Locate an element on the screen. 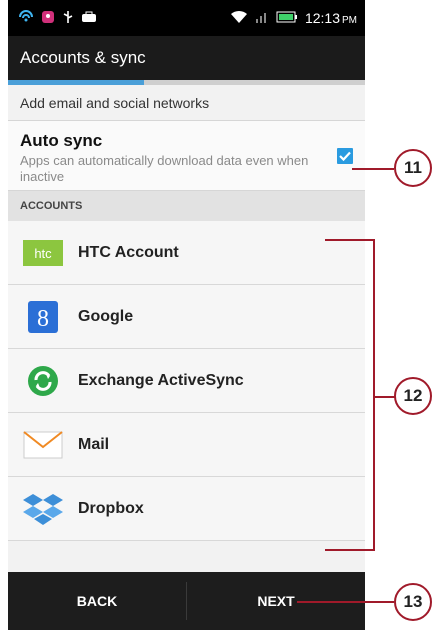 This screenshot has width=448, height=630. callout-13-leader is located at coordinates (345, 602).